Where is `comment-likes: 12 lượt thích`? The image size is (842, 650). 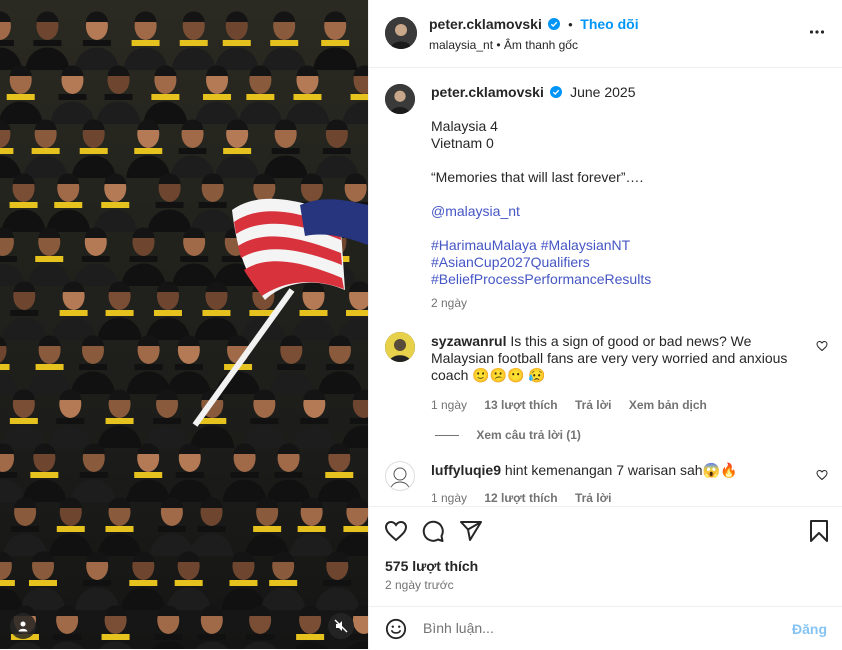 comment-likes: 12 lượt thích is located at coordinates (520, 498).